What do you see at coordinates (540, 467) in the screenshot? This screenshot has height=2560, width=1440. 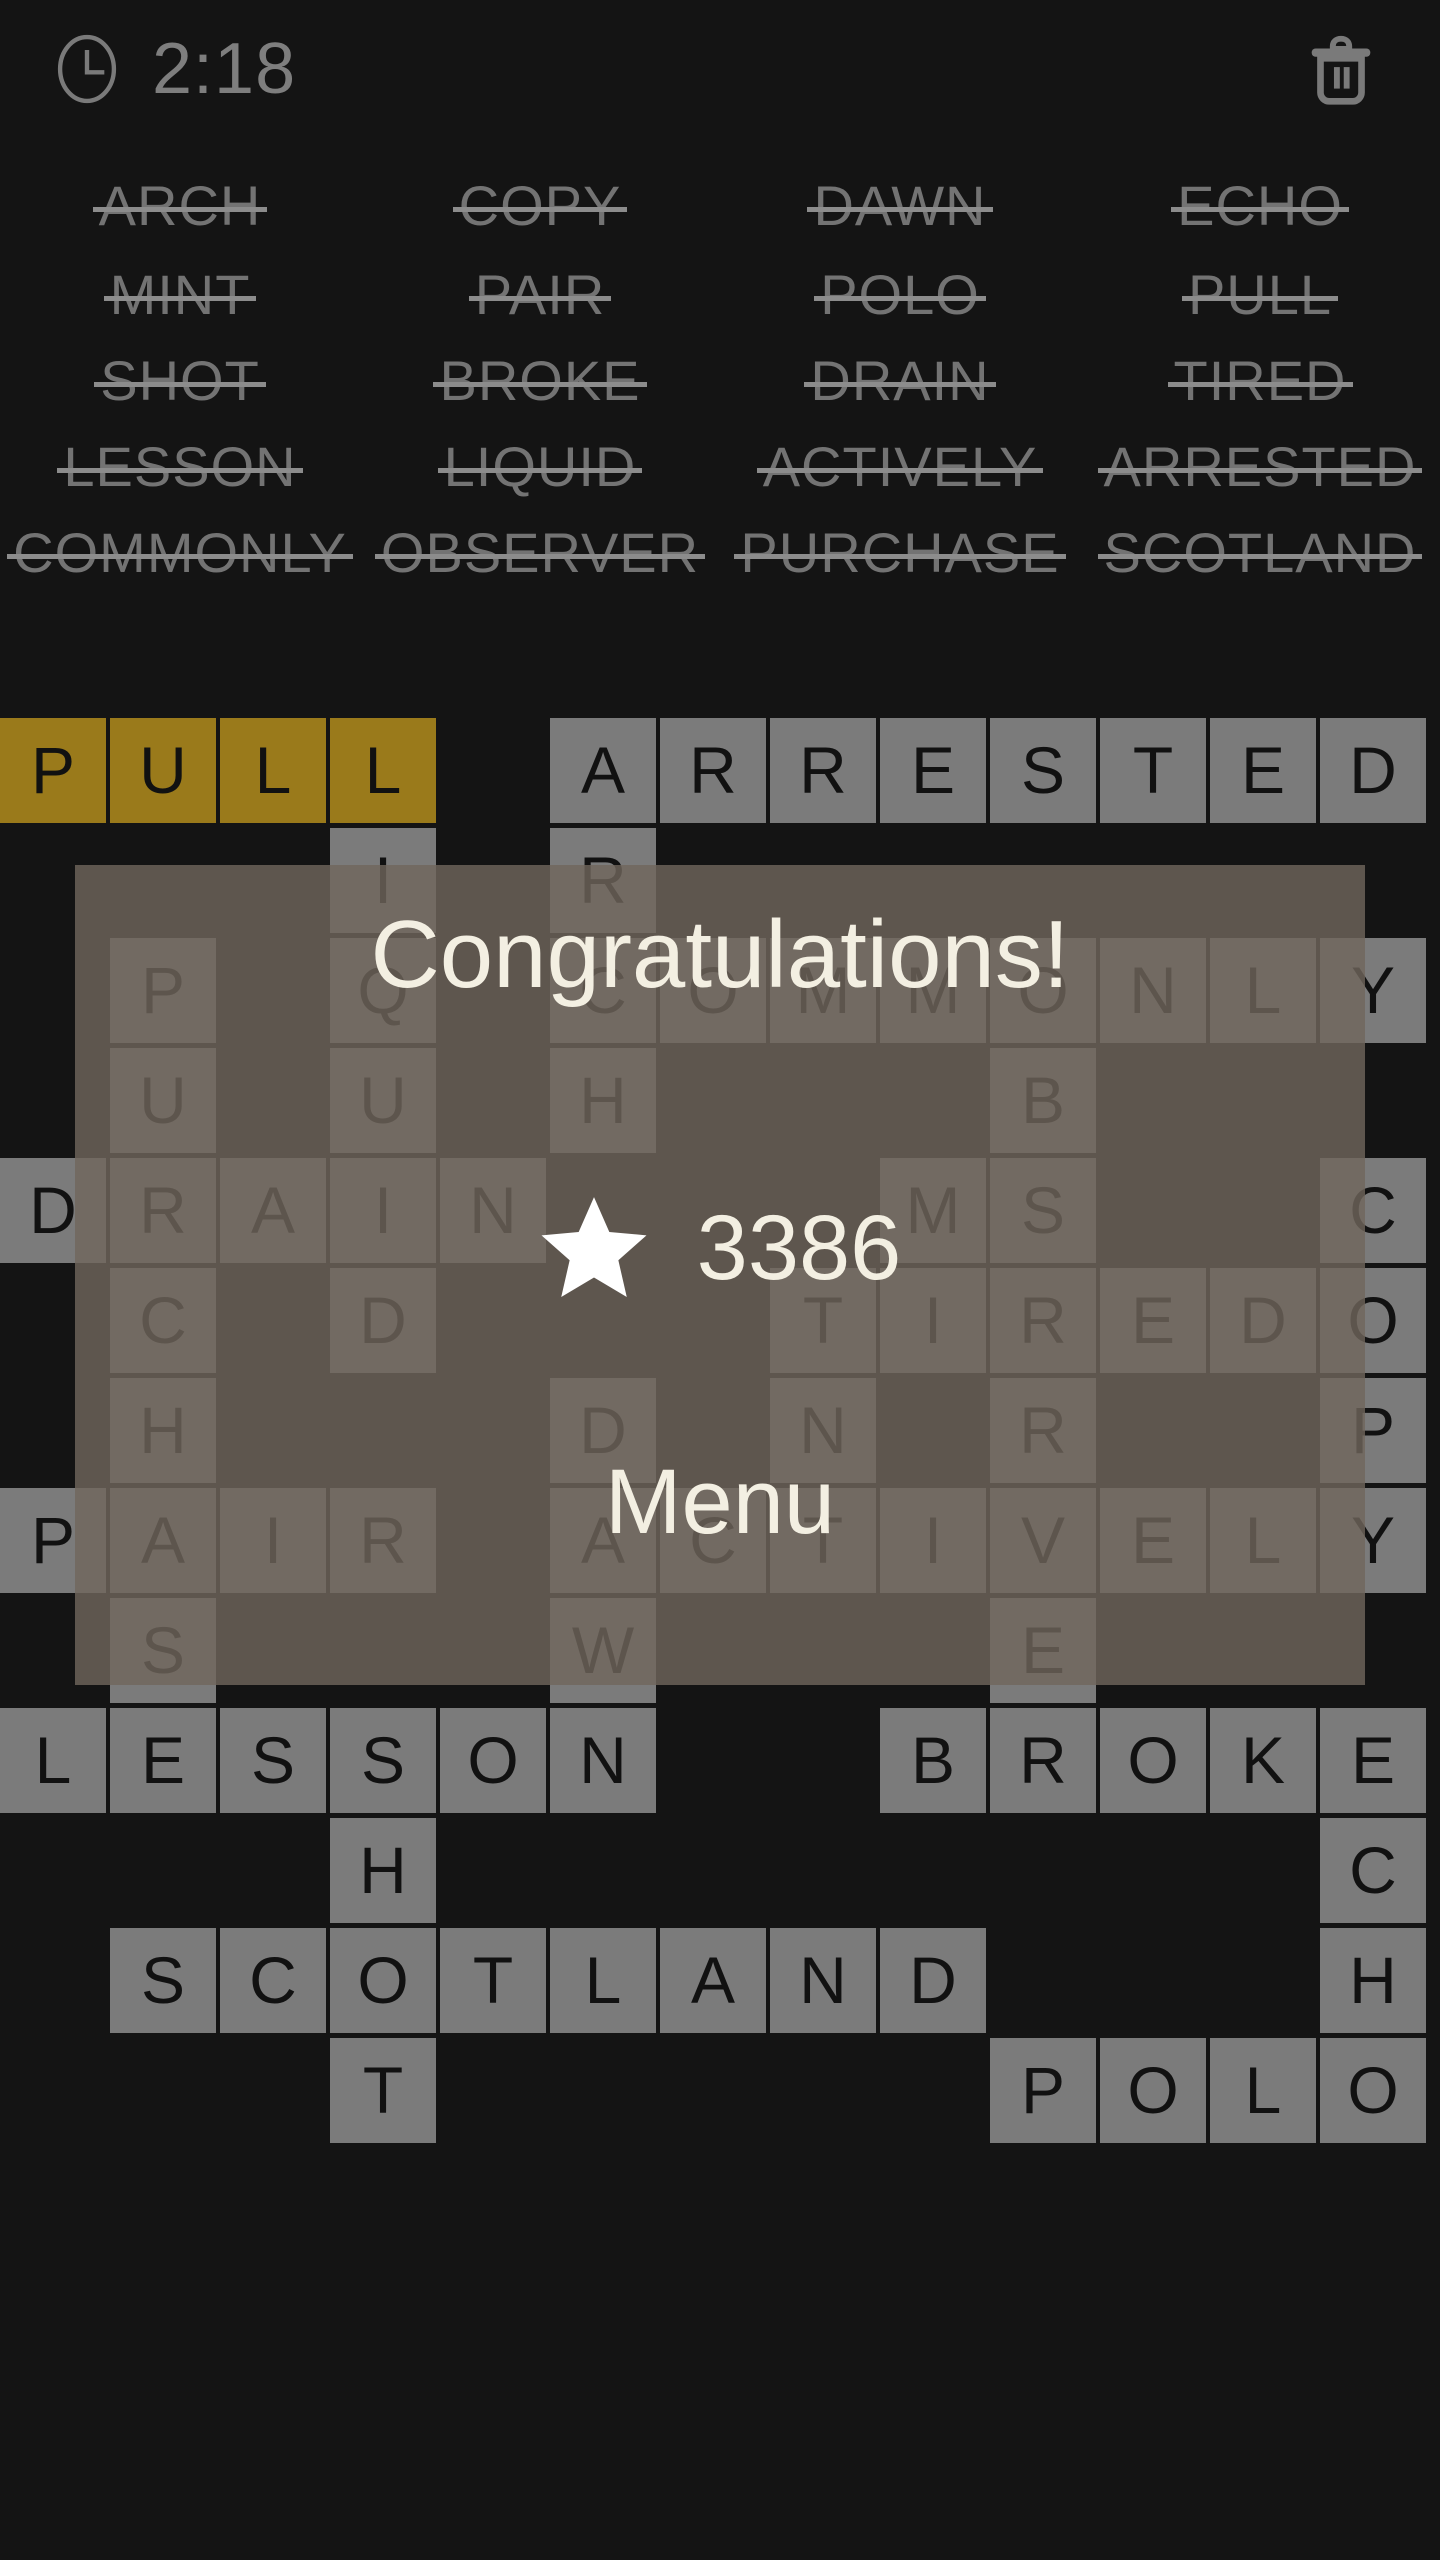 I see `word-list-item: LIQUID` at bounding box center [540, 467].